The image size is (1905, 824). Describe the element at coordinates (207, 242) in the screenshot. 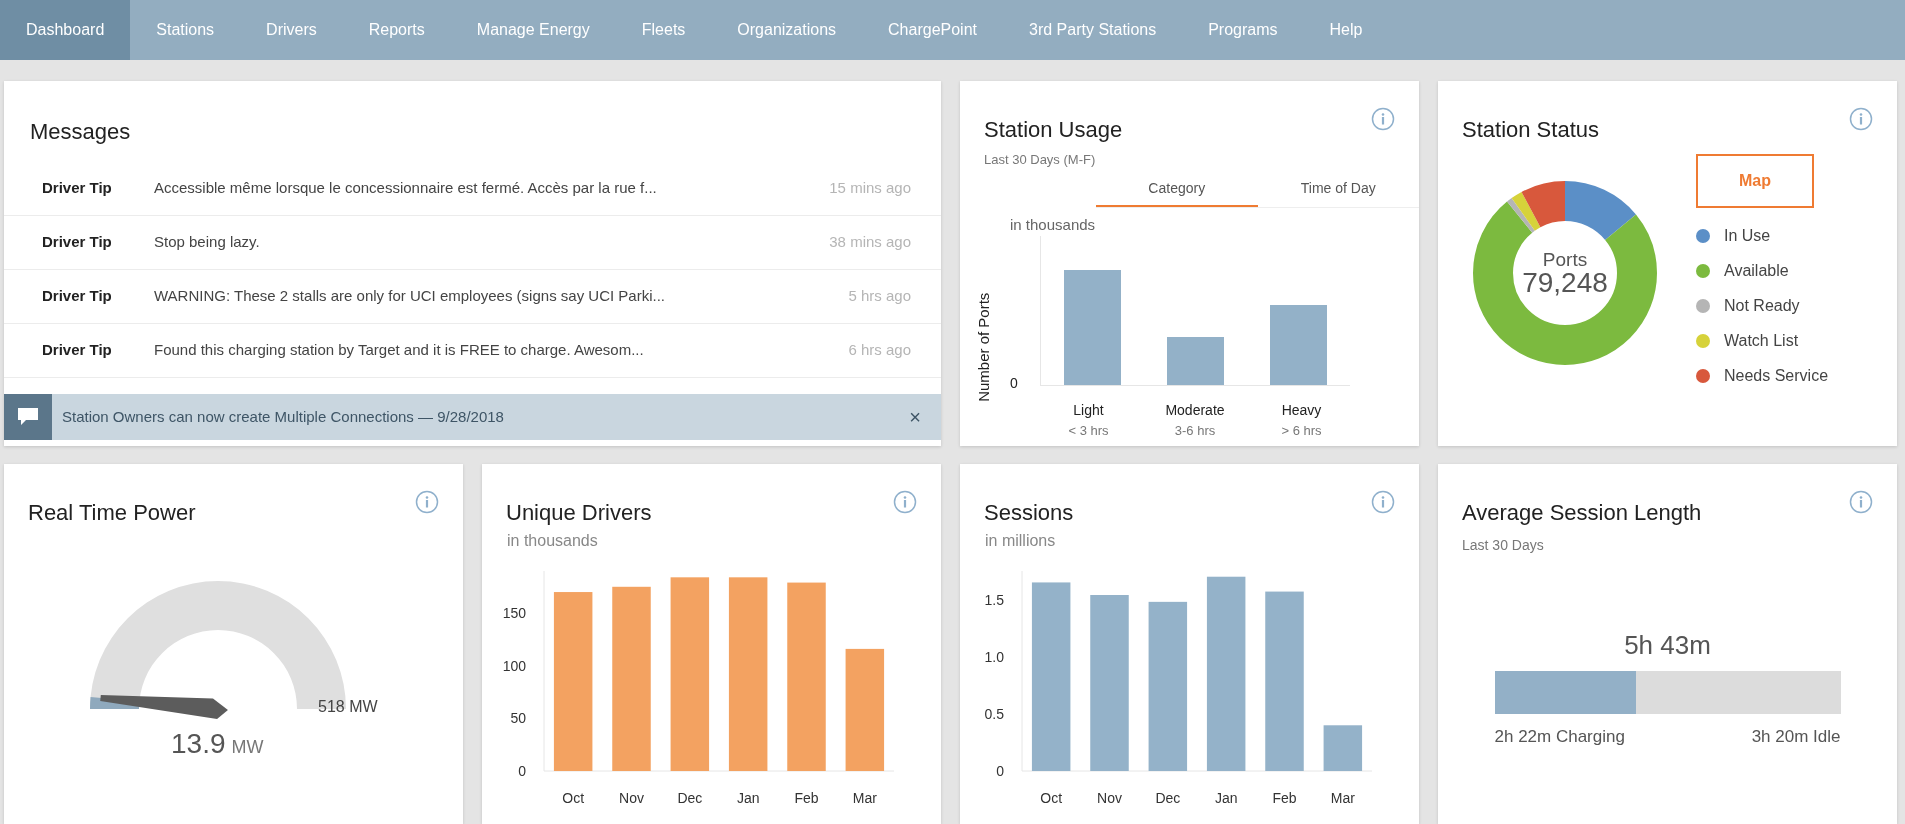

I see `message-text: Stop being lazy.` at that location.